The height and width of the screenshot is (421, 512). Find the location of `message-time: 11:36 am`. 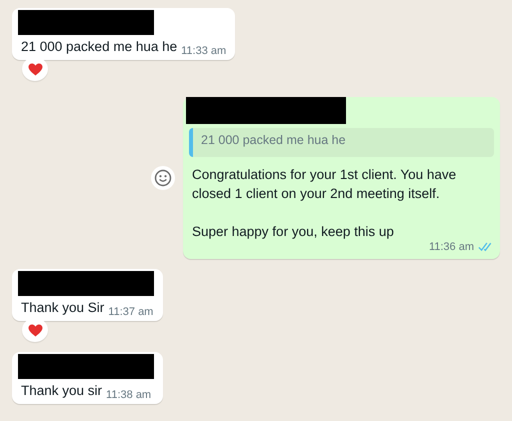

message-time: 11:36 am is located at coordinates (451, 247).